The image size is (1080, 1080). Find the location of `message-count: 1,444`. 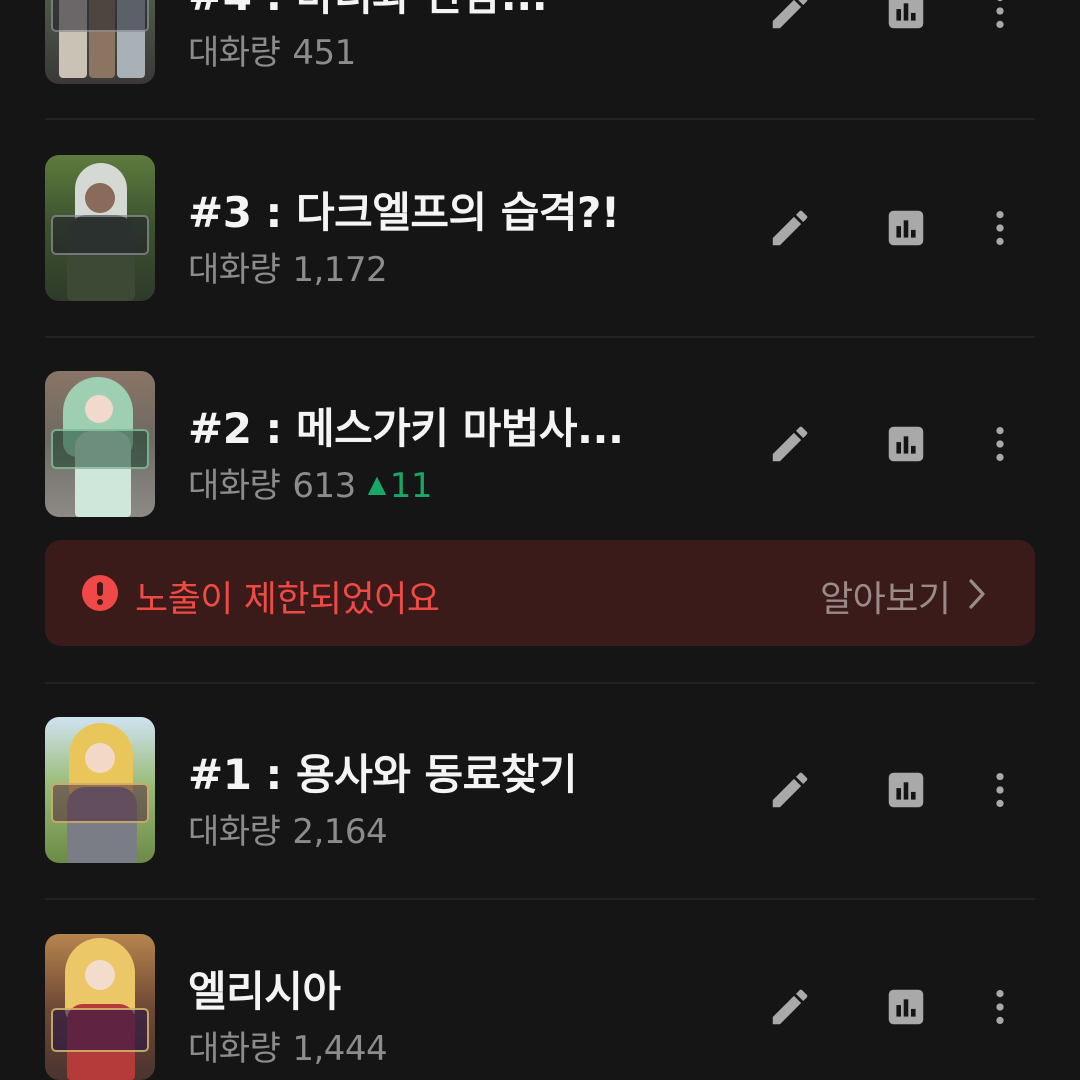

message-count: 1,444 is located at coordinates (340, 1049).